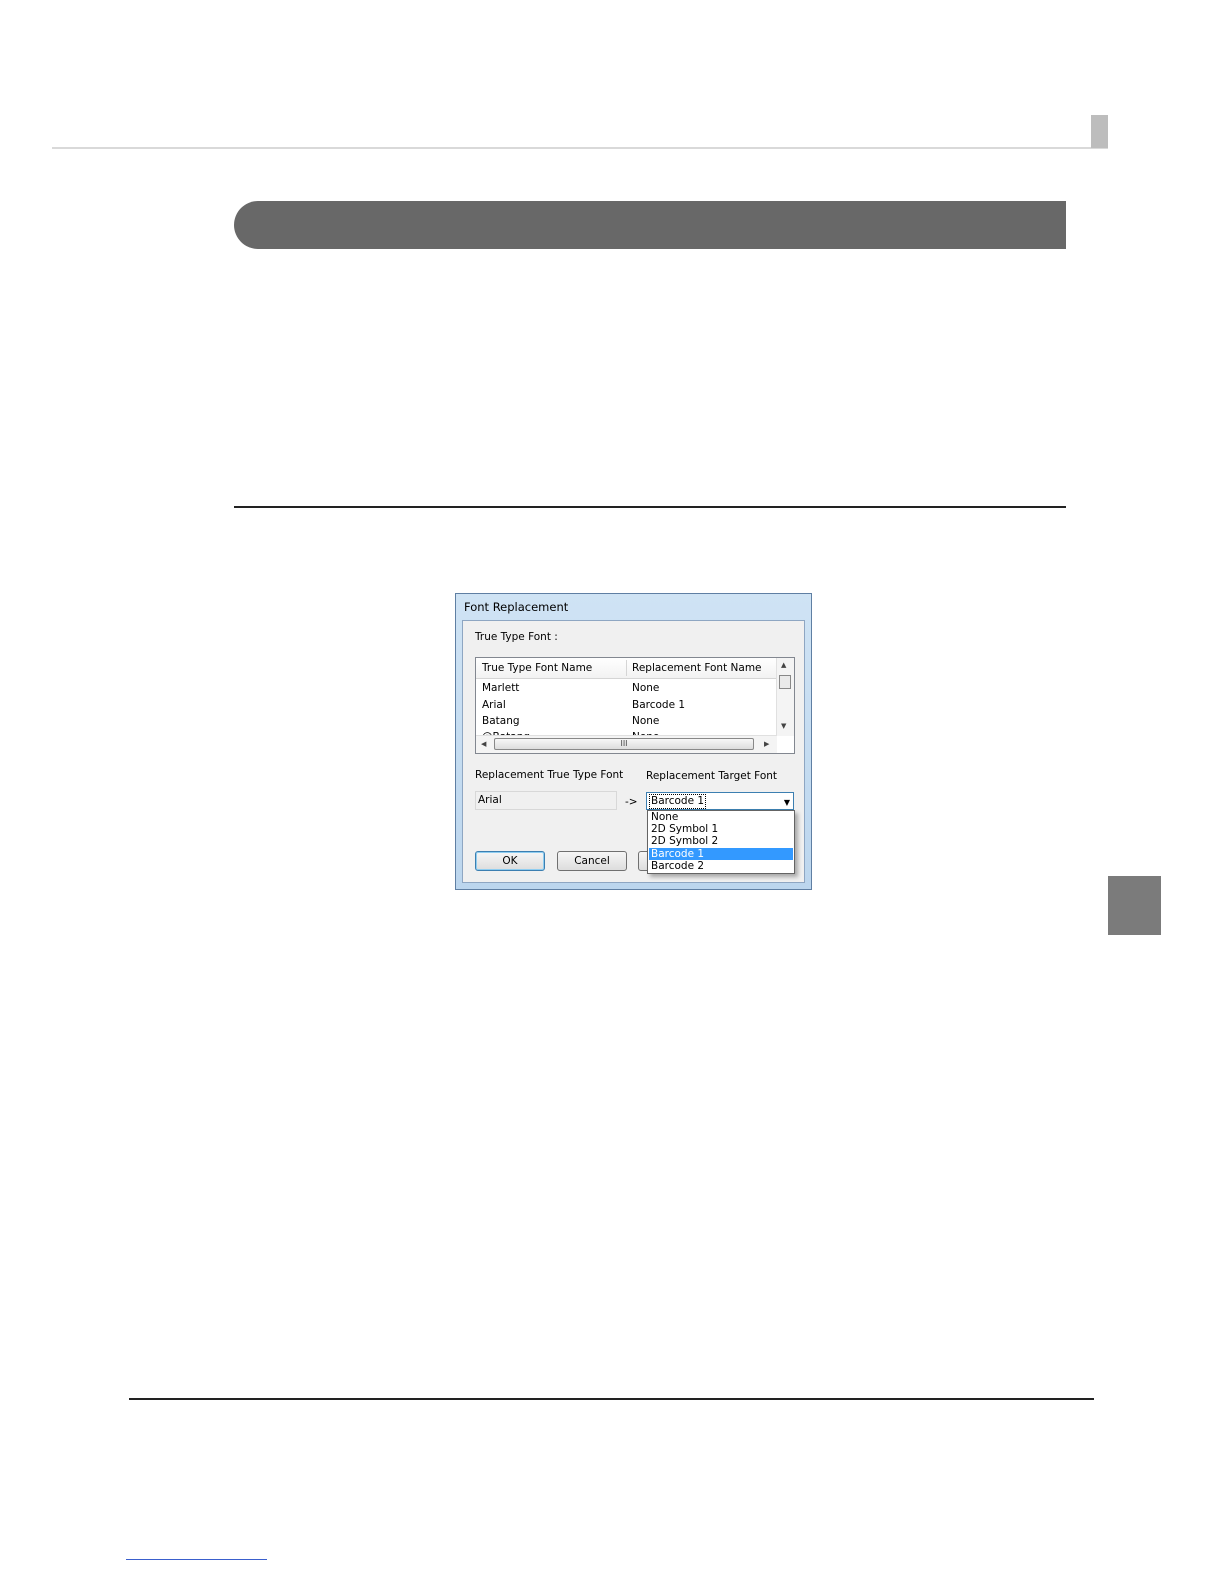  What do you see at coordinates (196, 1559) in the screenshot?
I see `footer-link-underline` at bounding box center [196, 1559].